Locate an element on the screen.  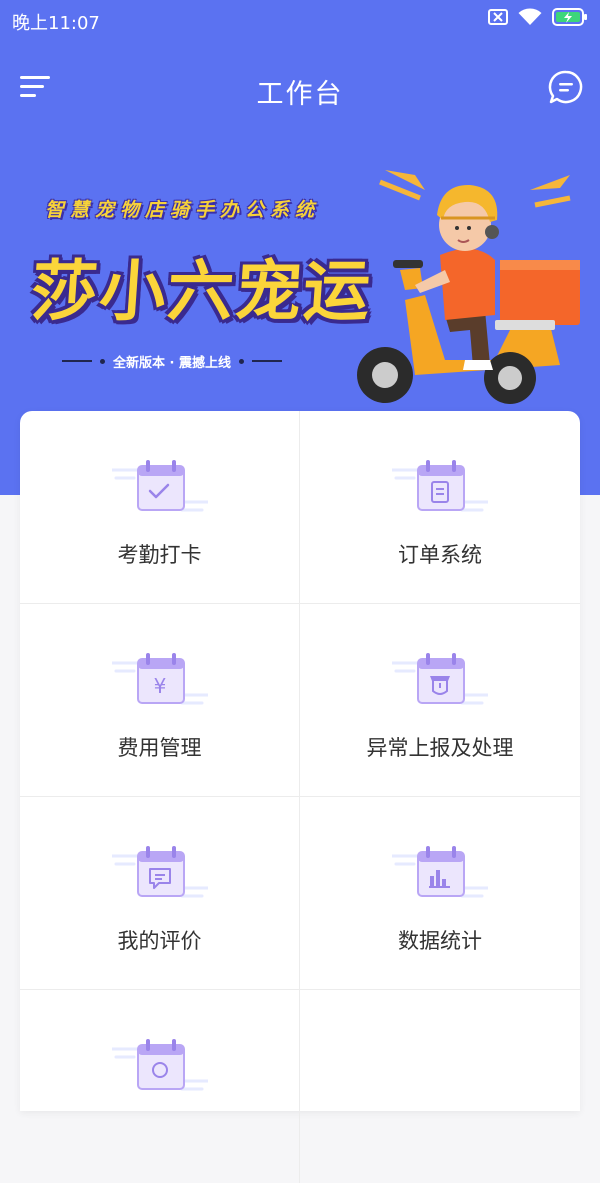
page-title: 工作台 is located at coordinates (300, 94).